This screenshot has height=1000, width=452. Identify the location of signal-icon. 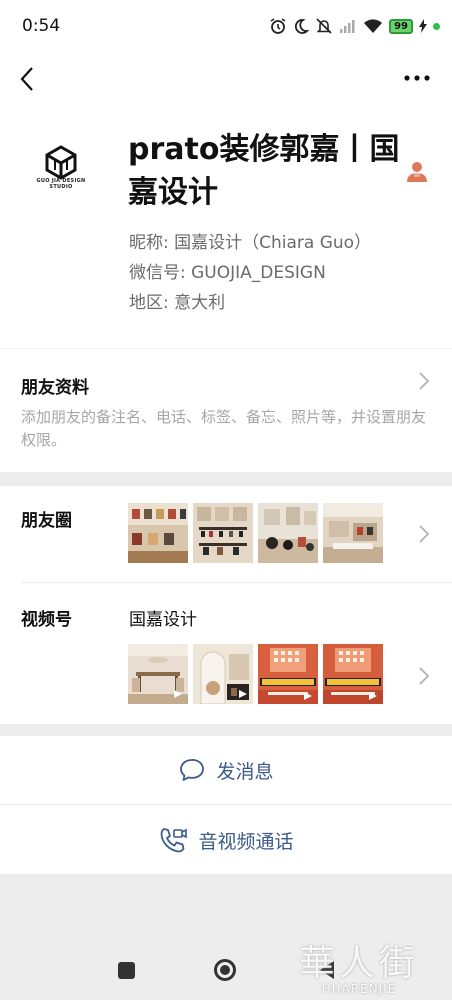
(347, 26).